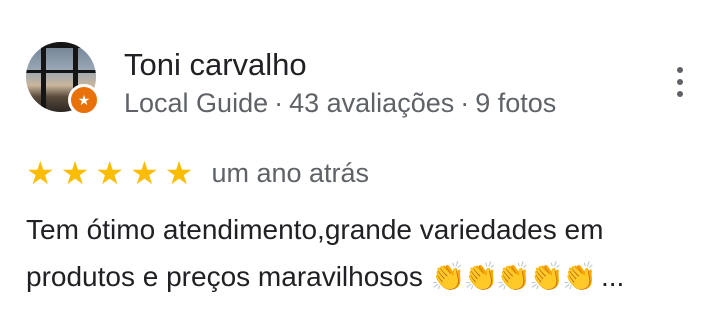 This screenshot has width=728, height=330. I want to click on local-guide-star-icon: ★, so click(84, 100).